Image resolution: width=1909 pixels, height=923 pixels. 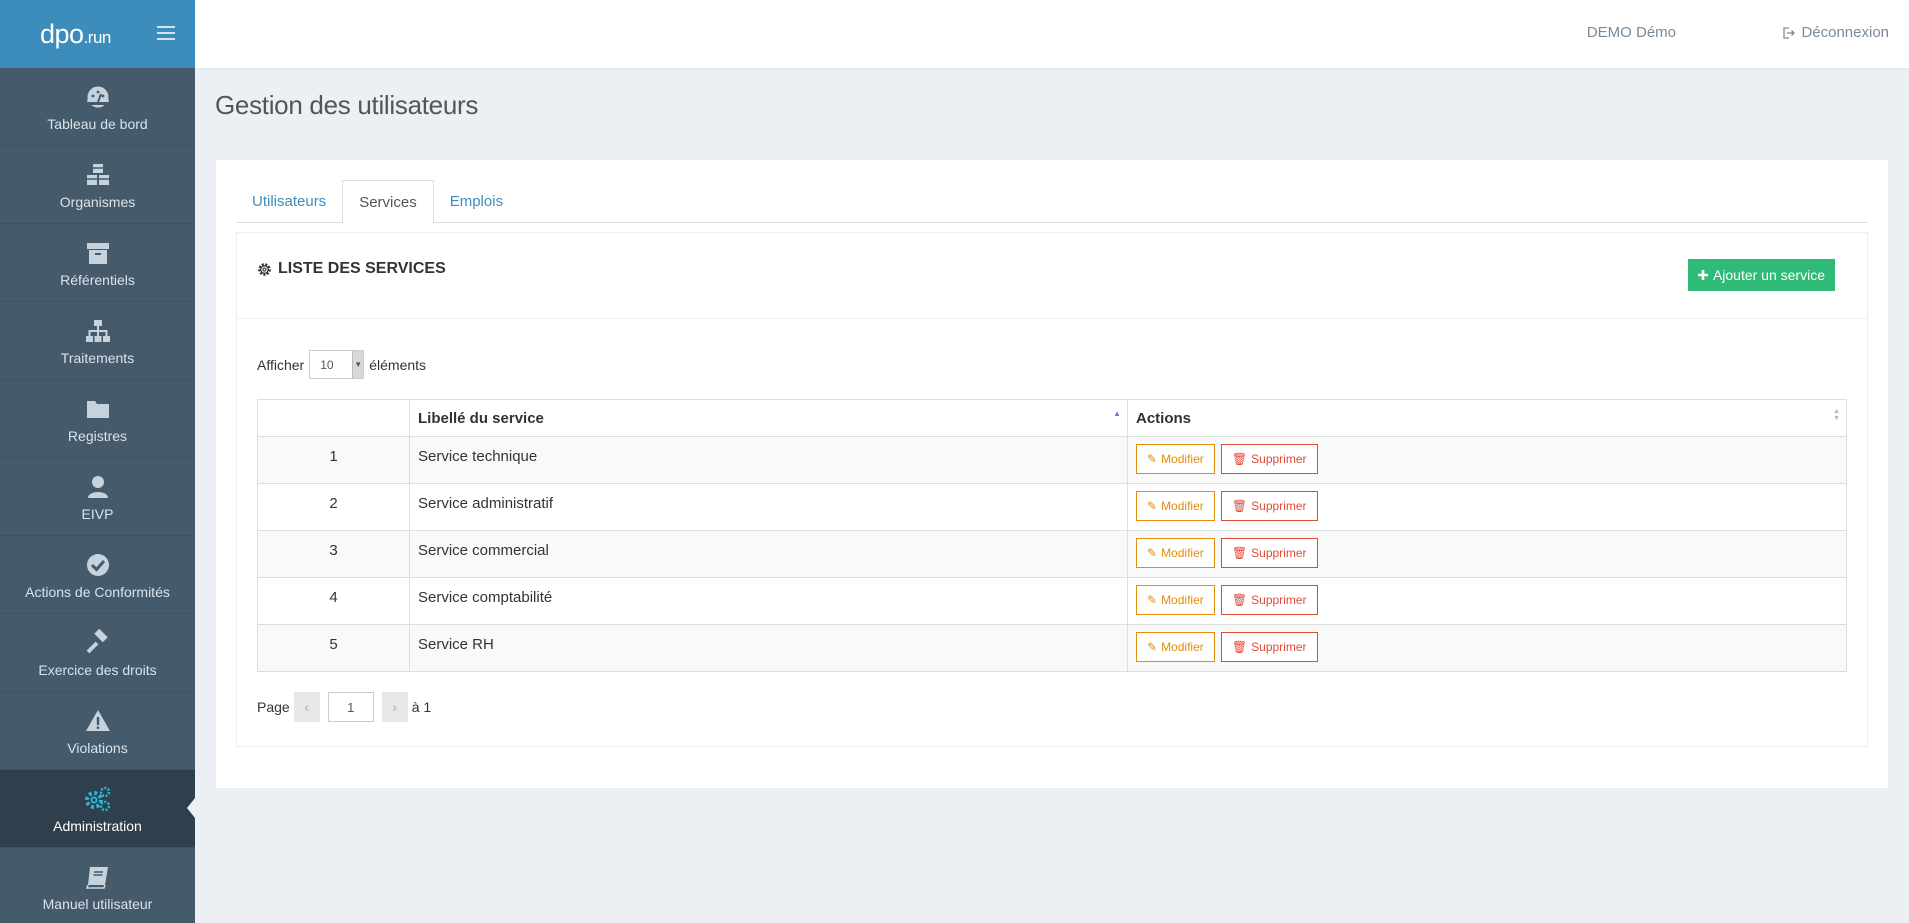 I want to click on sidebar-item-registres: Registres, so click(x=97, y=419).